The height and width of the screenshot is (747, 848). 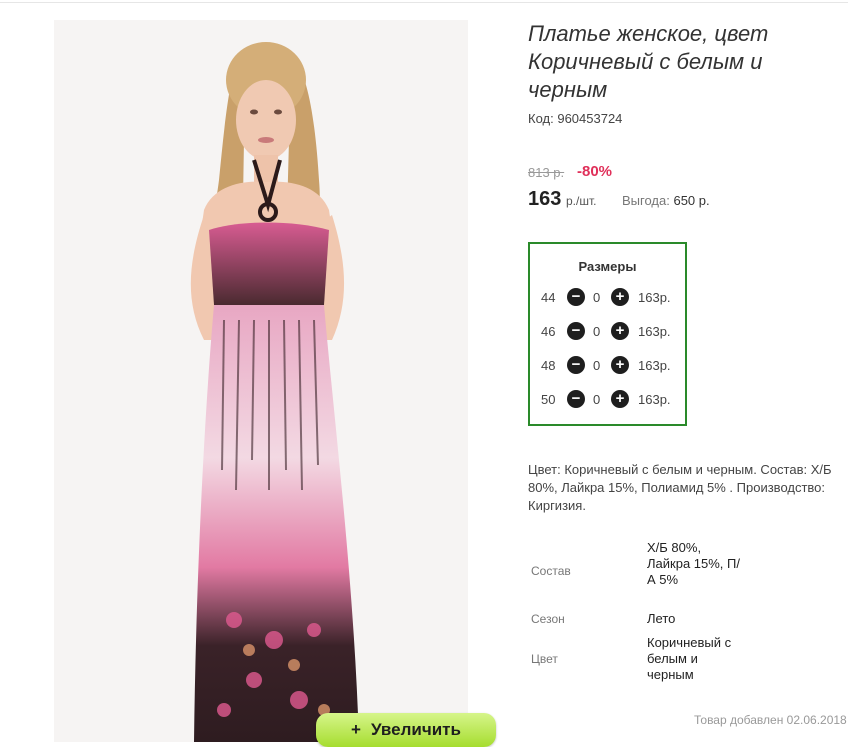 What do you see at coordinates (595, 171) in the screenshot?
I see `discount-badge: -80%` at bounding box center [595, 171].